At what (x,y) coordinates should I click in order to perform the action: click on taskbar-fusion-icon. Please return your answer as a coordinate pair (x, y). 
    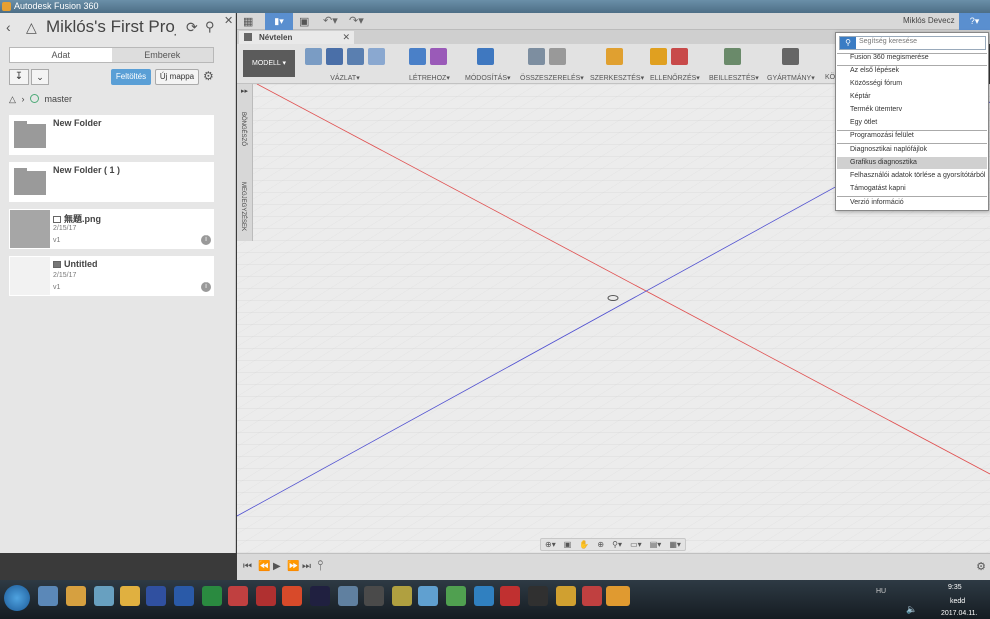
    Looking at the image, I should click on (618, 596).